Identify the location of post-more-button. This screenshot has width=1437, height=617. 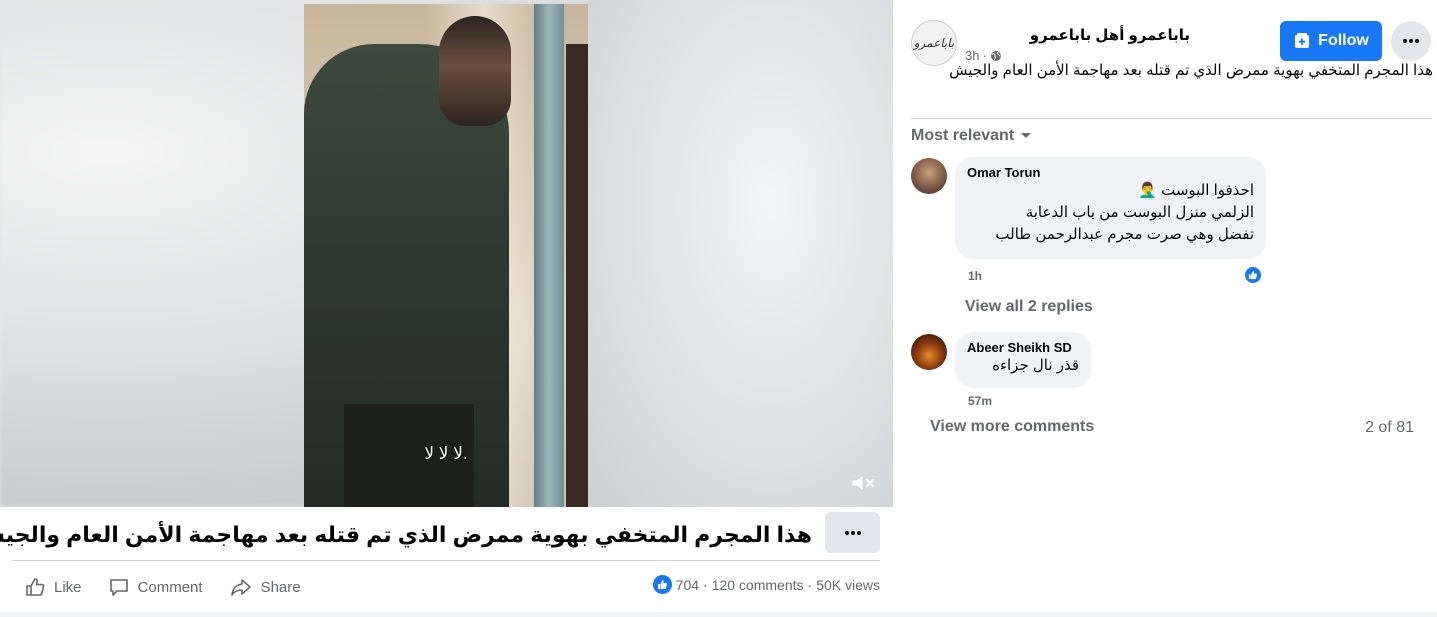
(852, 532).